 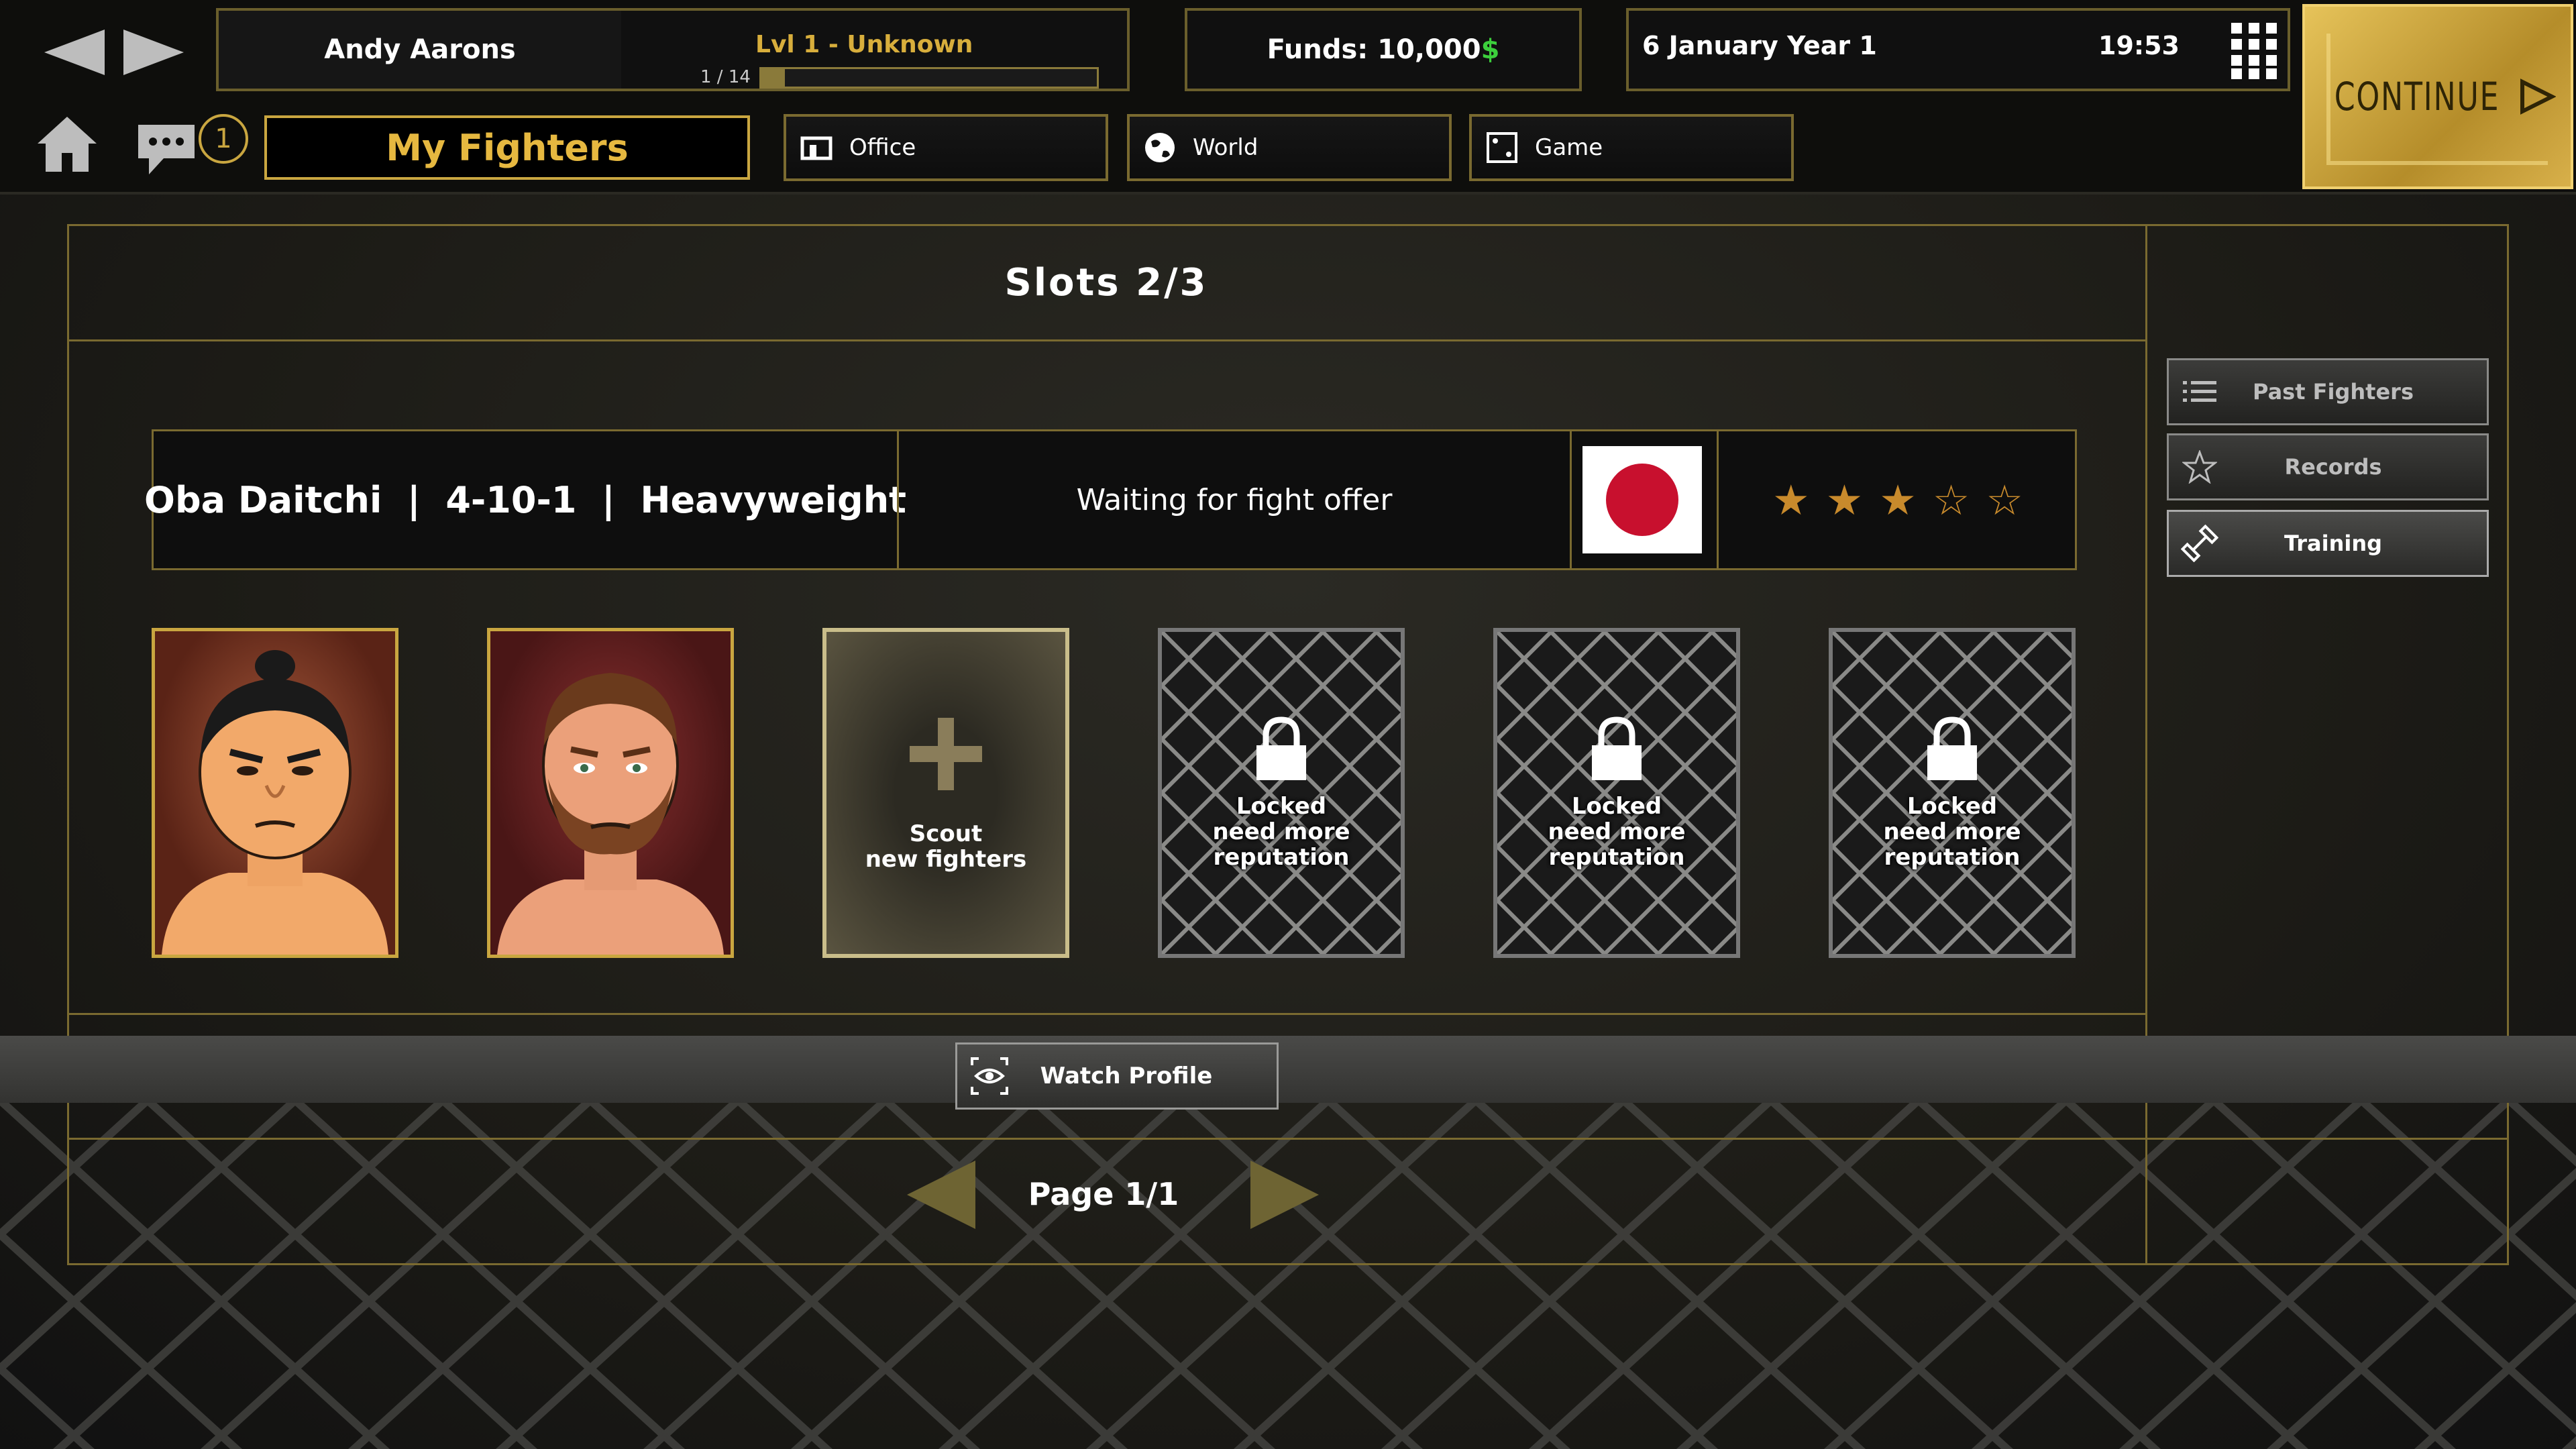 I want to click on list-icon, so click(x=2200, y=392).